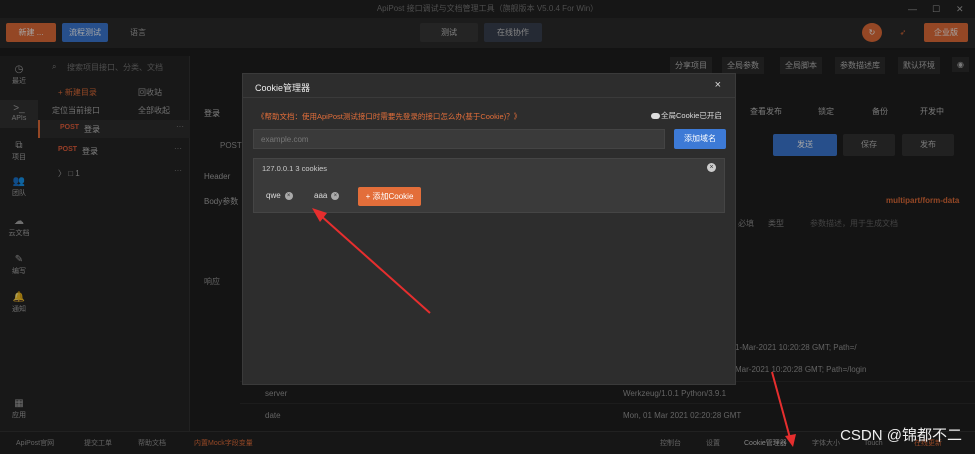 Image resolution: width=975 pixels, height=454 pixels. Describe the element at coordinates (700, 139) in the screenshot. I see `add-domain-button: 添加域名` at that location.